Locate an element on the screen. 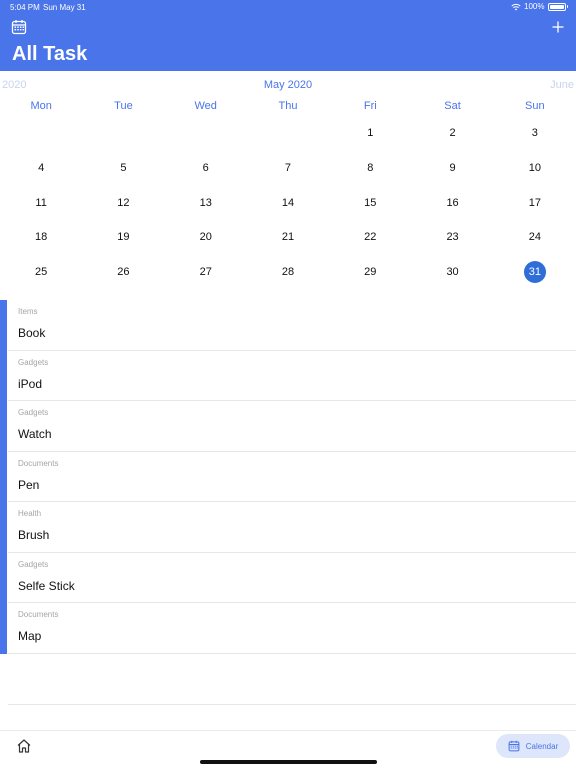 The width and height of the screenshot is (576, 769). calendar-day-number: 13 is located at coordinates (205, 202).